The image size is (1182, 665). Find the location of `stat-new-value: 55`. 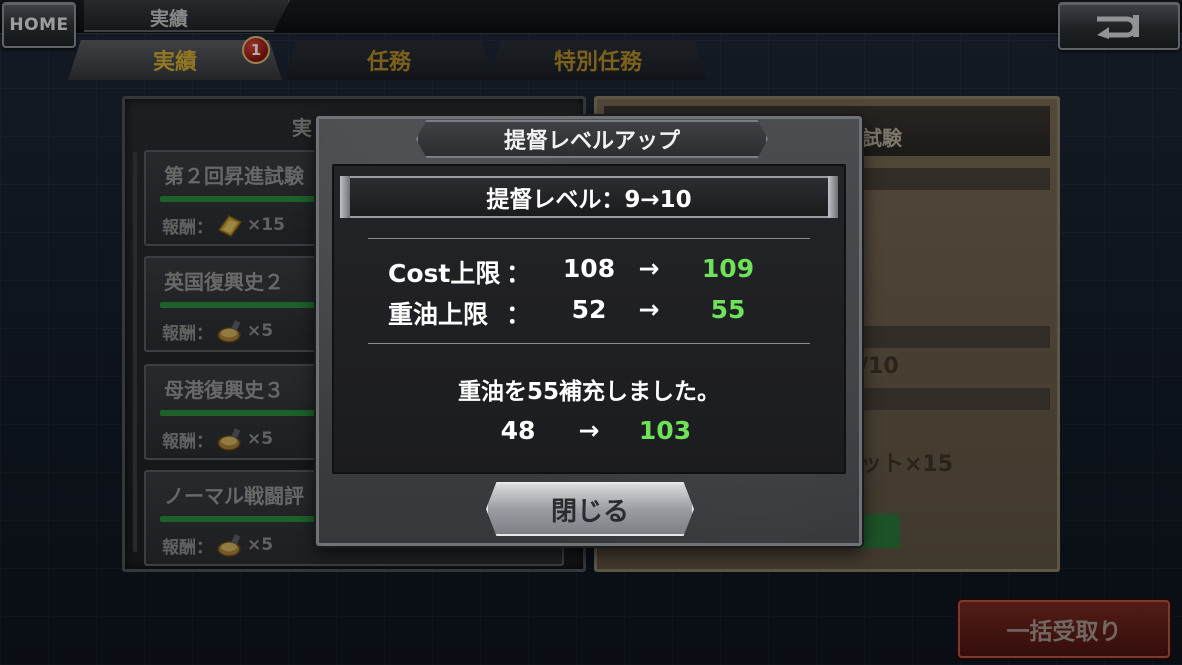

stat-new-value: 55 is located at coordinates (728, 309).